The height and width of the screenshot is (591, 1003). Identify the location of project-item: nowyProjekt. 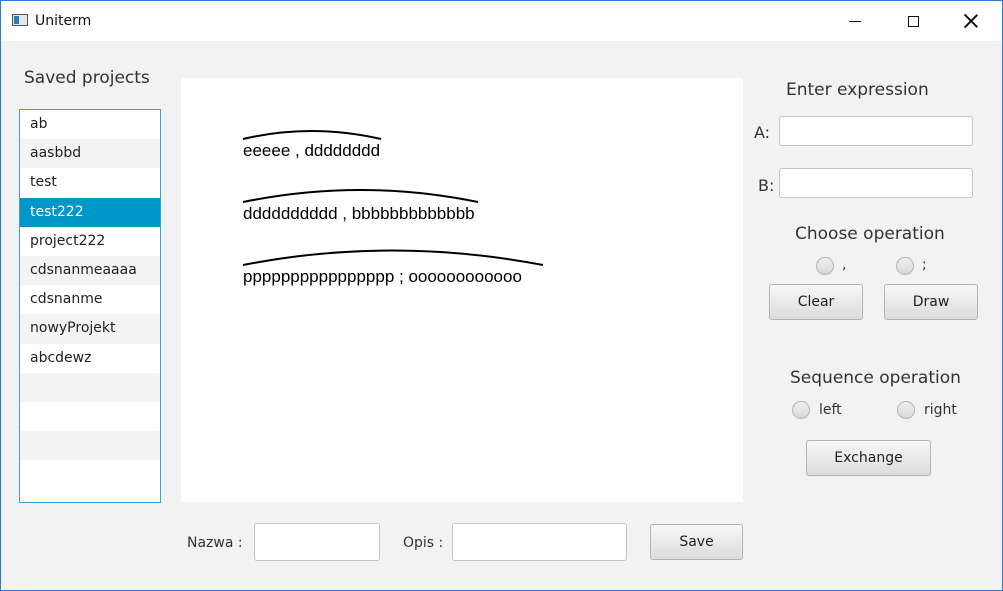
(90, 329).